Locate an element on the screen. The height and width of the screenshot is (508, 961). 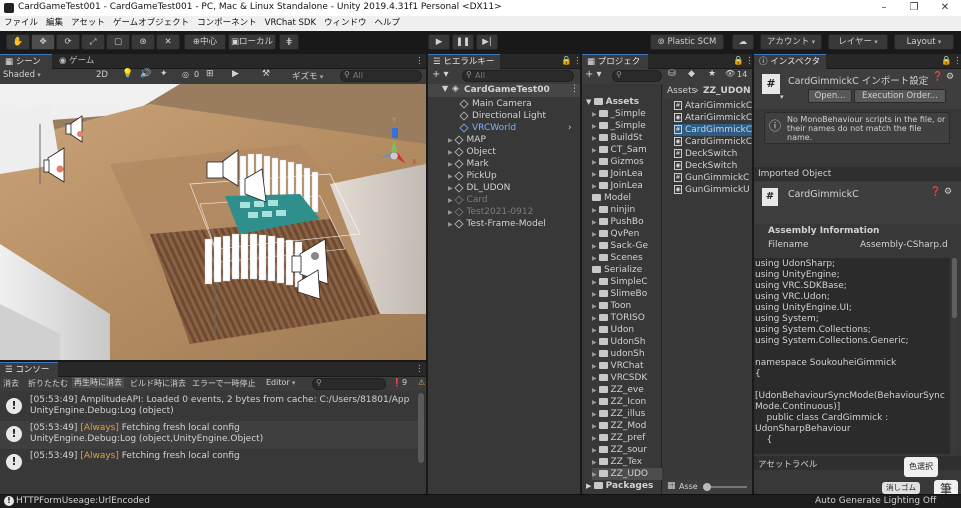
hierarchy-item: VRCWorld › is located at coordinates (515, 128).